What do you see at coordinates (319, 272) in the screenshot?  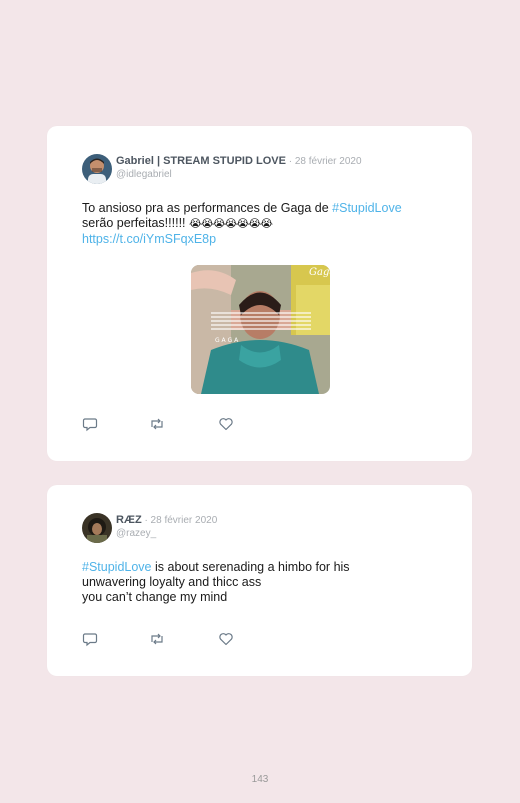 I see `media-watermark: Gaga` at bounding box center [319, 272].